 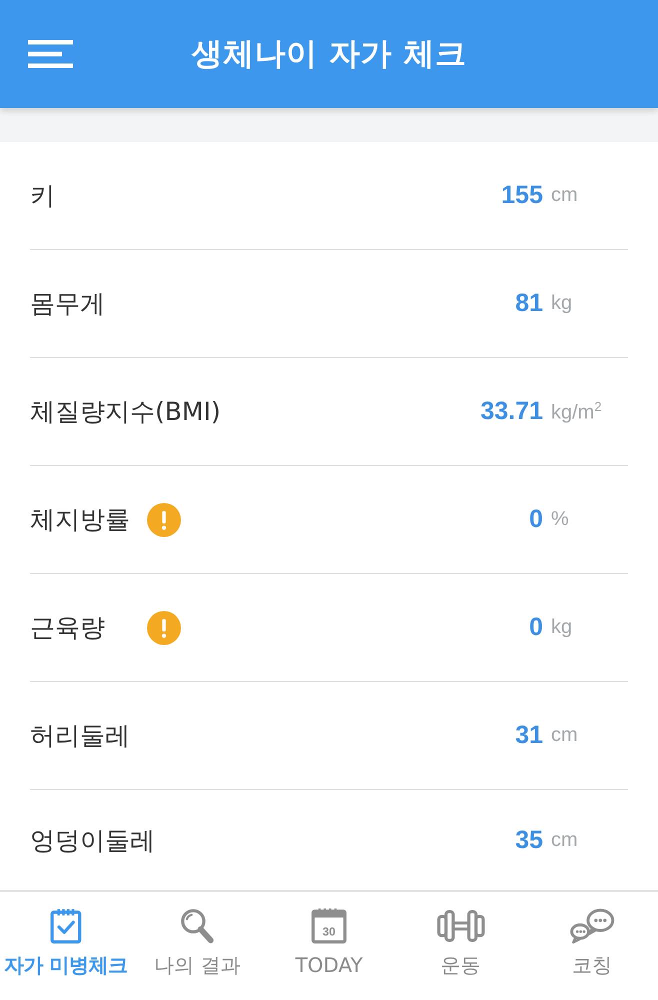 I want to click on nav-tab: 운동, so click(x=460, y=946).